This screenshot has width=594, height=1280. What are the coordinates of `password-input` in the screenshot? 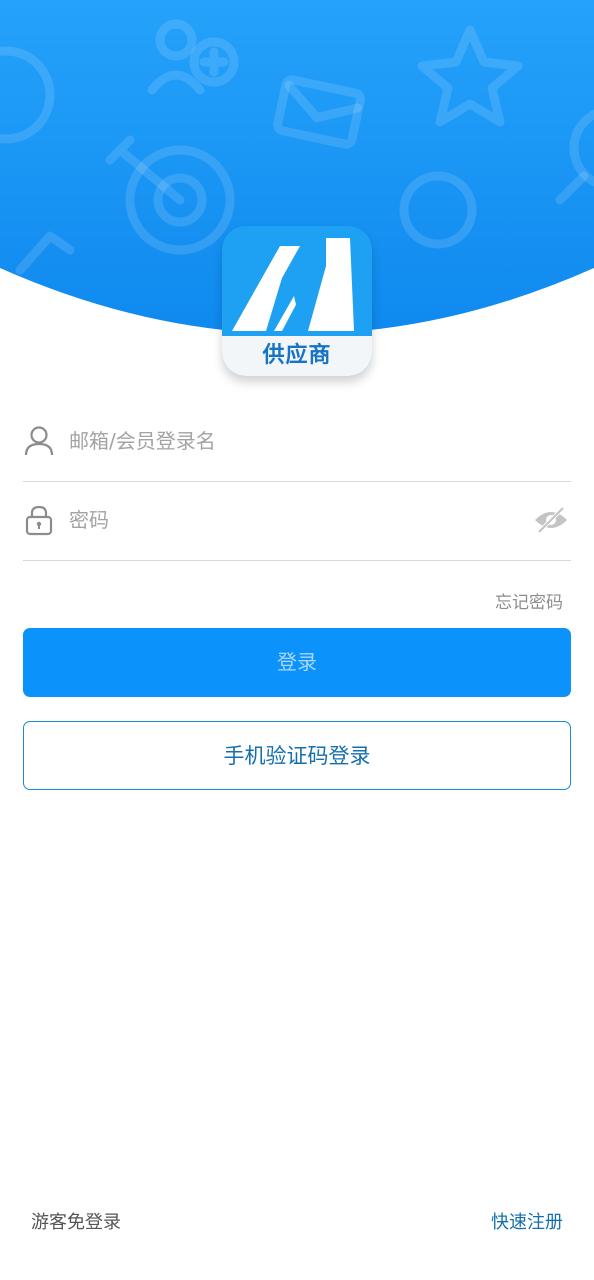 It's located at (289, 520).